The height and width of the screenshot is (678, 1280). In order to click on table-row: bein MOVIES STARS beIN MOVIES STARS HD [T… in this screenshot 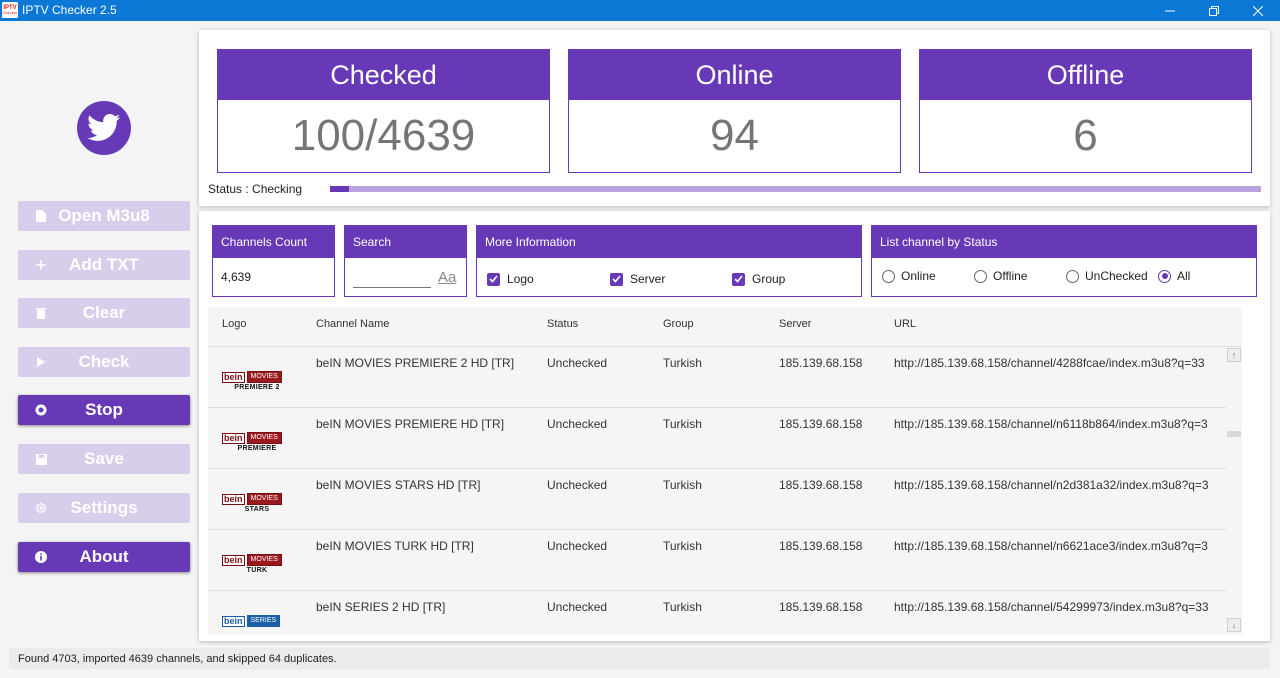, I will do `click(725, 498)`.